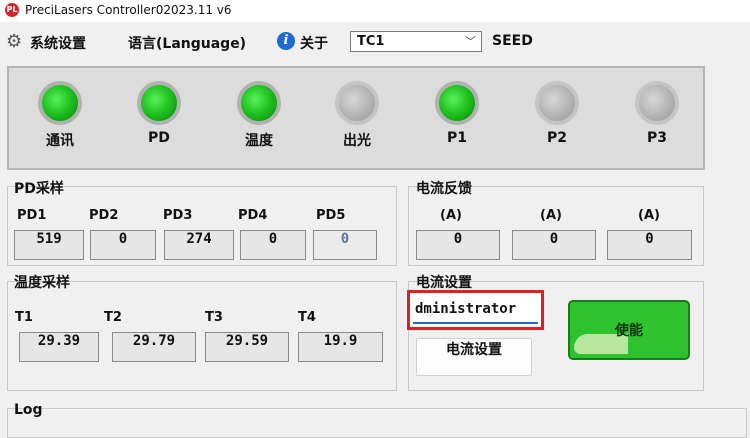  I want to click on set-current-button: 电流设置, so click(474, 357).